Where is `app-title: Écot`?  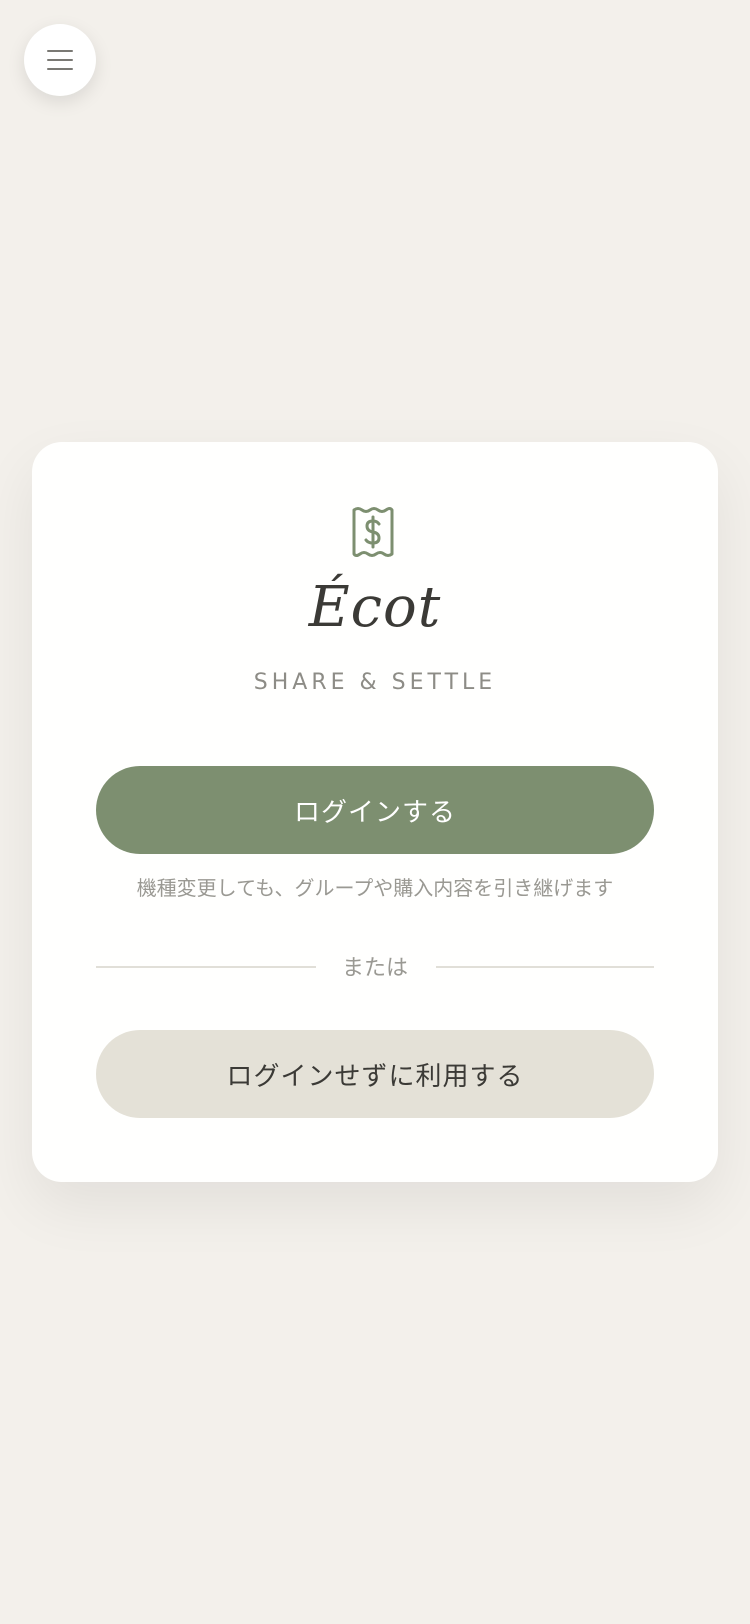 app-title: Écot is located at coordinates (375, 607).